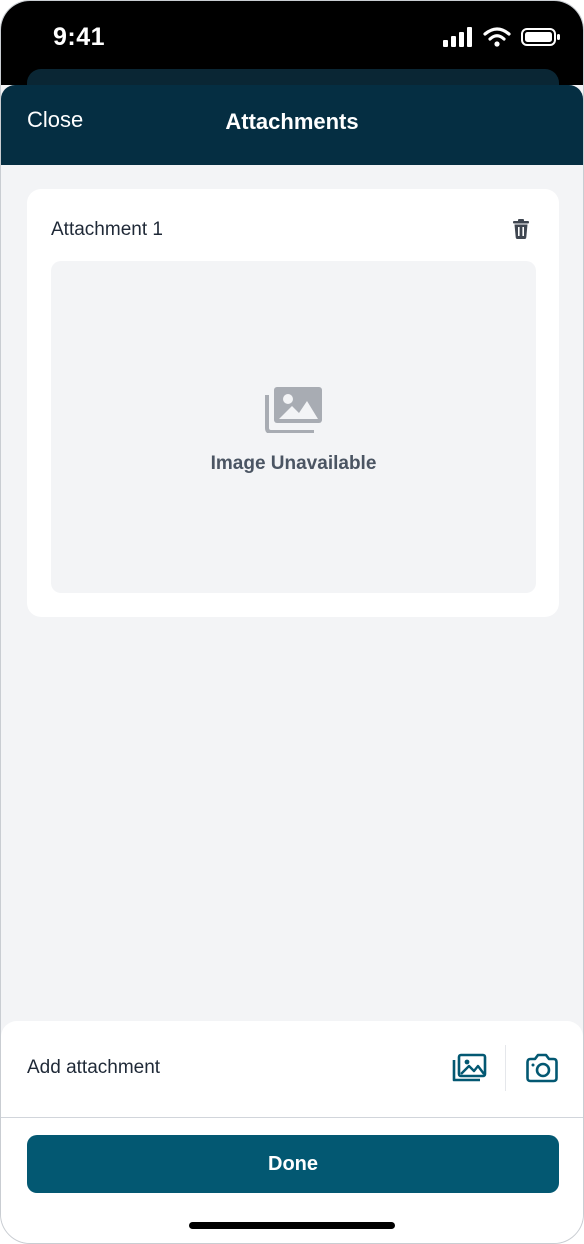  Describe the element at coordinates (292, 1225) in the screenshot. I see `home-indicator` at that location.